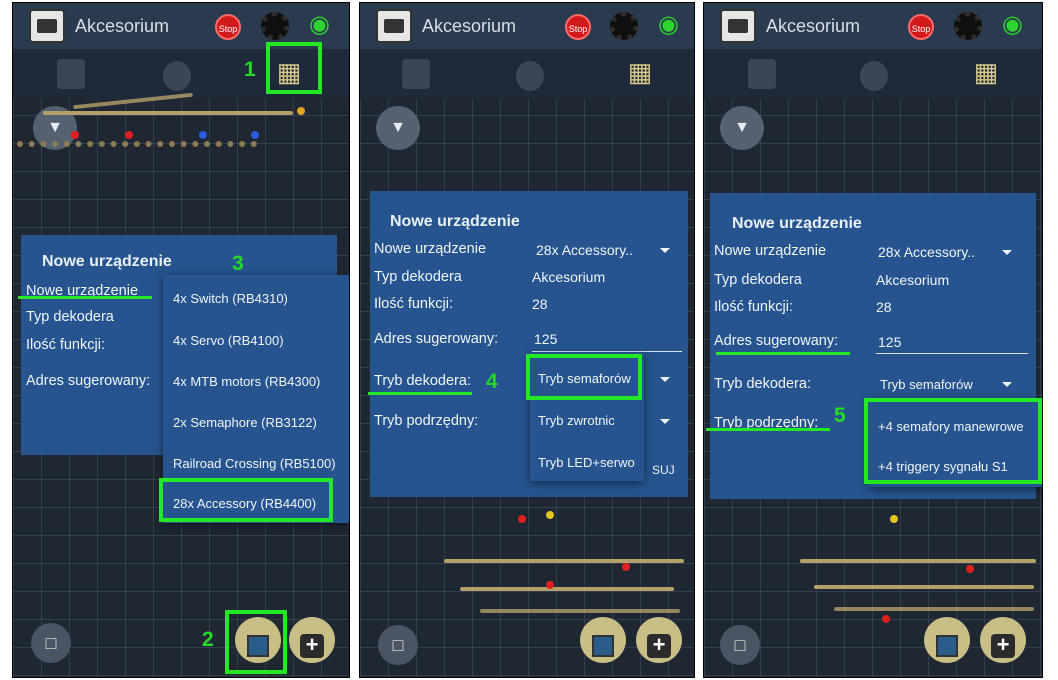  Describe the element at coordinates (873, 26) in the screenshot. I see `app-bar: Akcesorium Stop ◉` at that location.